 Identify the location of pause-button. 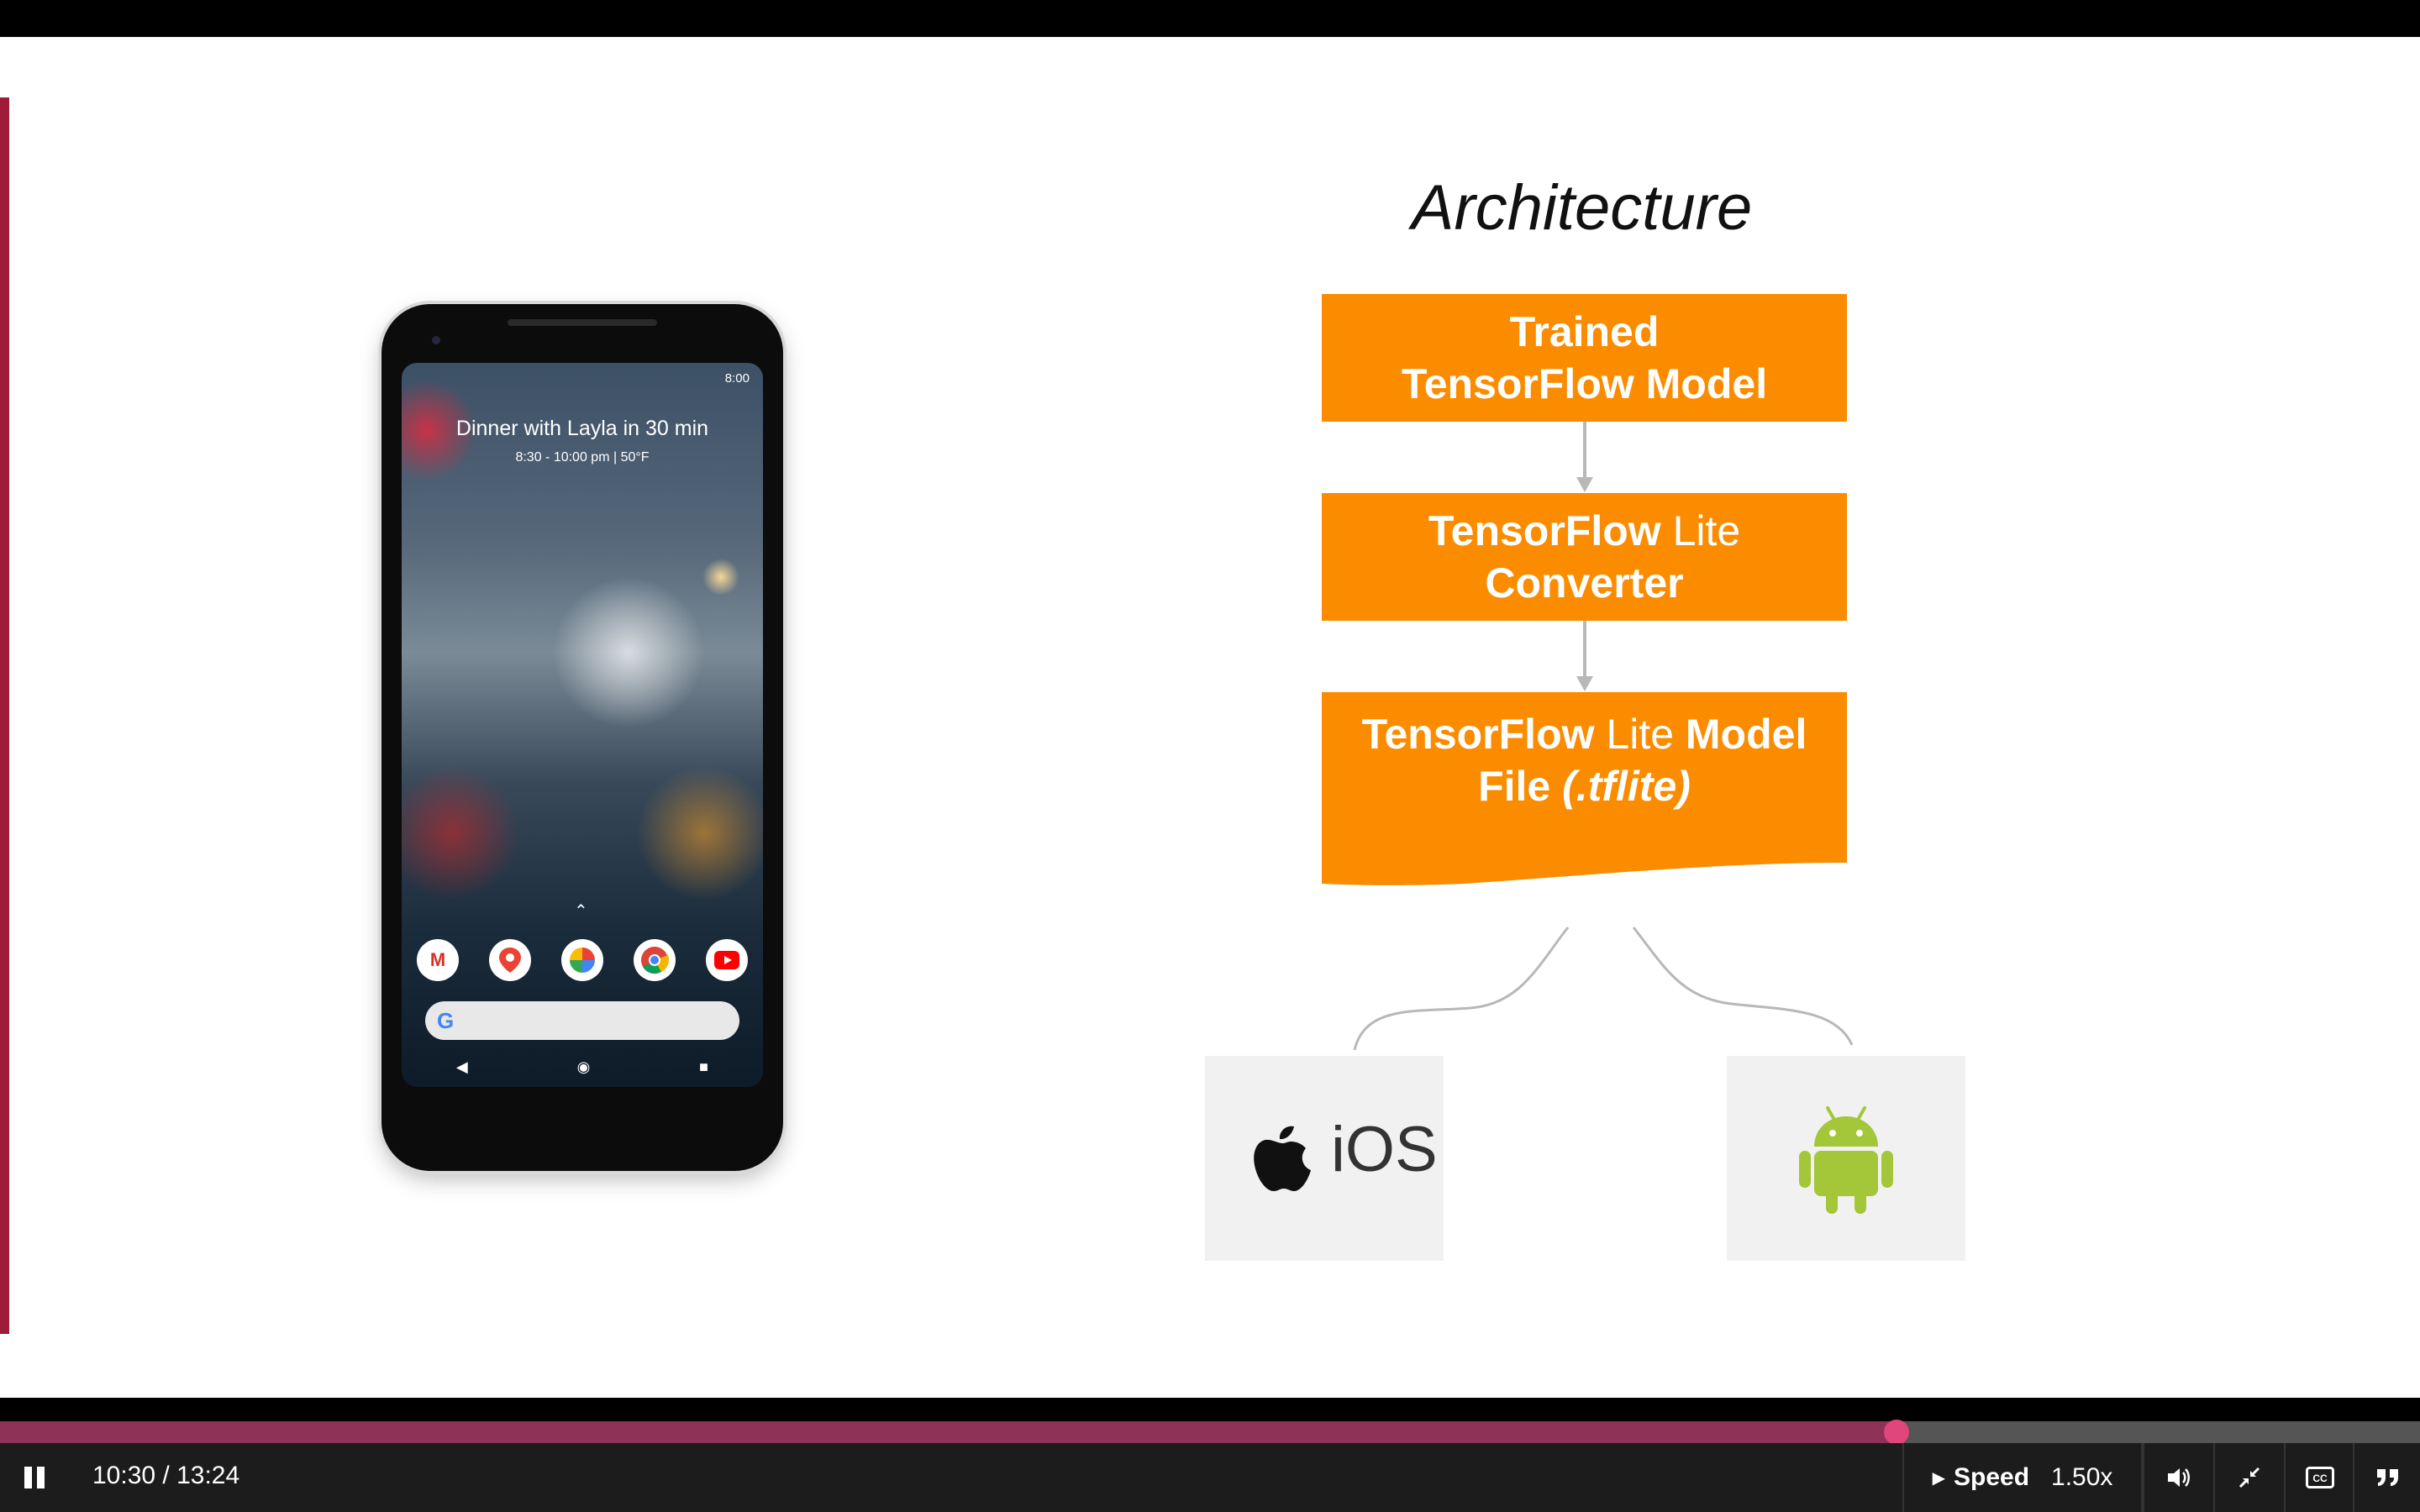
(34, 1477).